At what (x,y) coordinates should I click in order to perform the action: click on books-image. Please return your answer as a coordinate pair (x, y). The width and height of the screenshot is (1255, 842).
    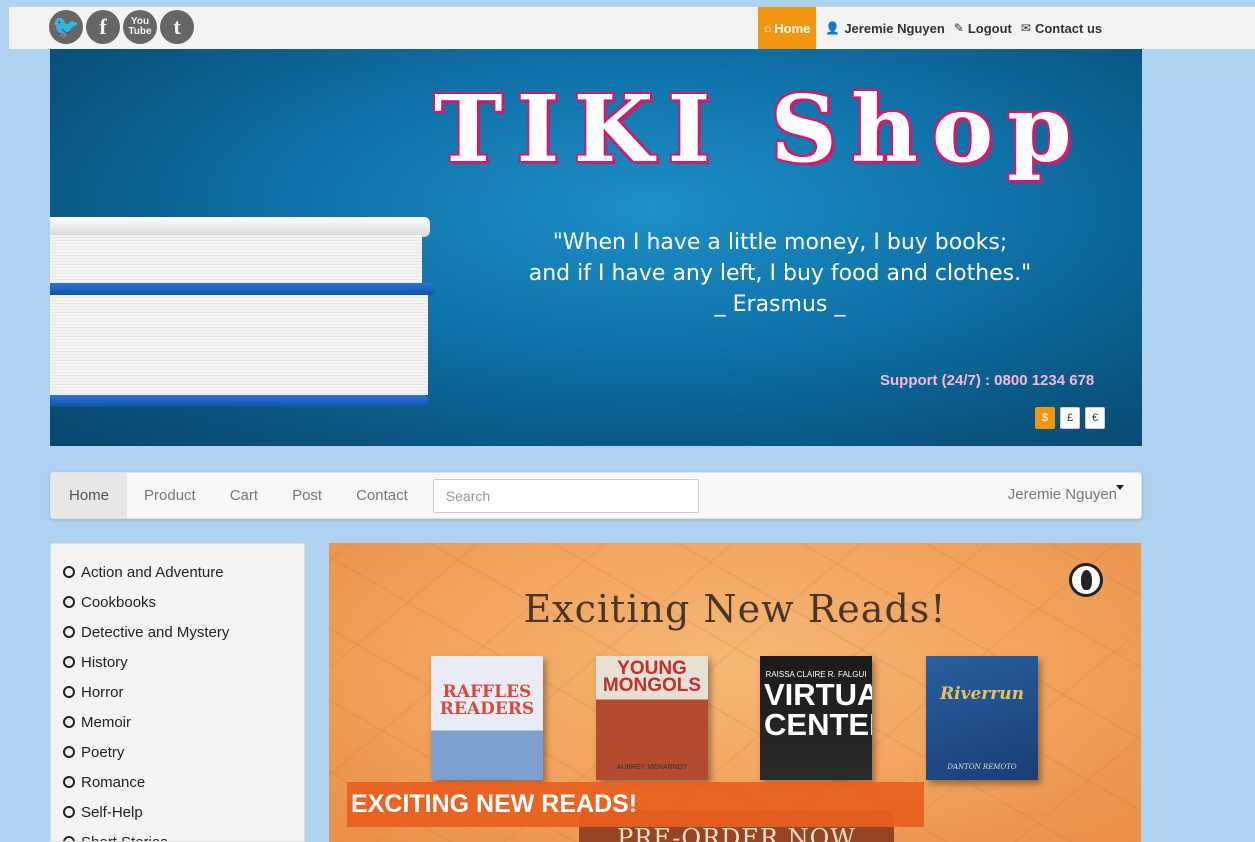
    Looking at the image, I should click on (270, 314).